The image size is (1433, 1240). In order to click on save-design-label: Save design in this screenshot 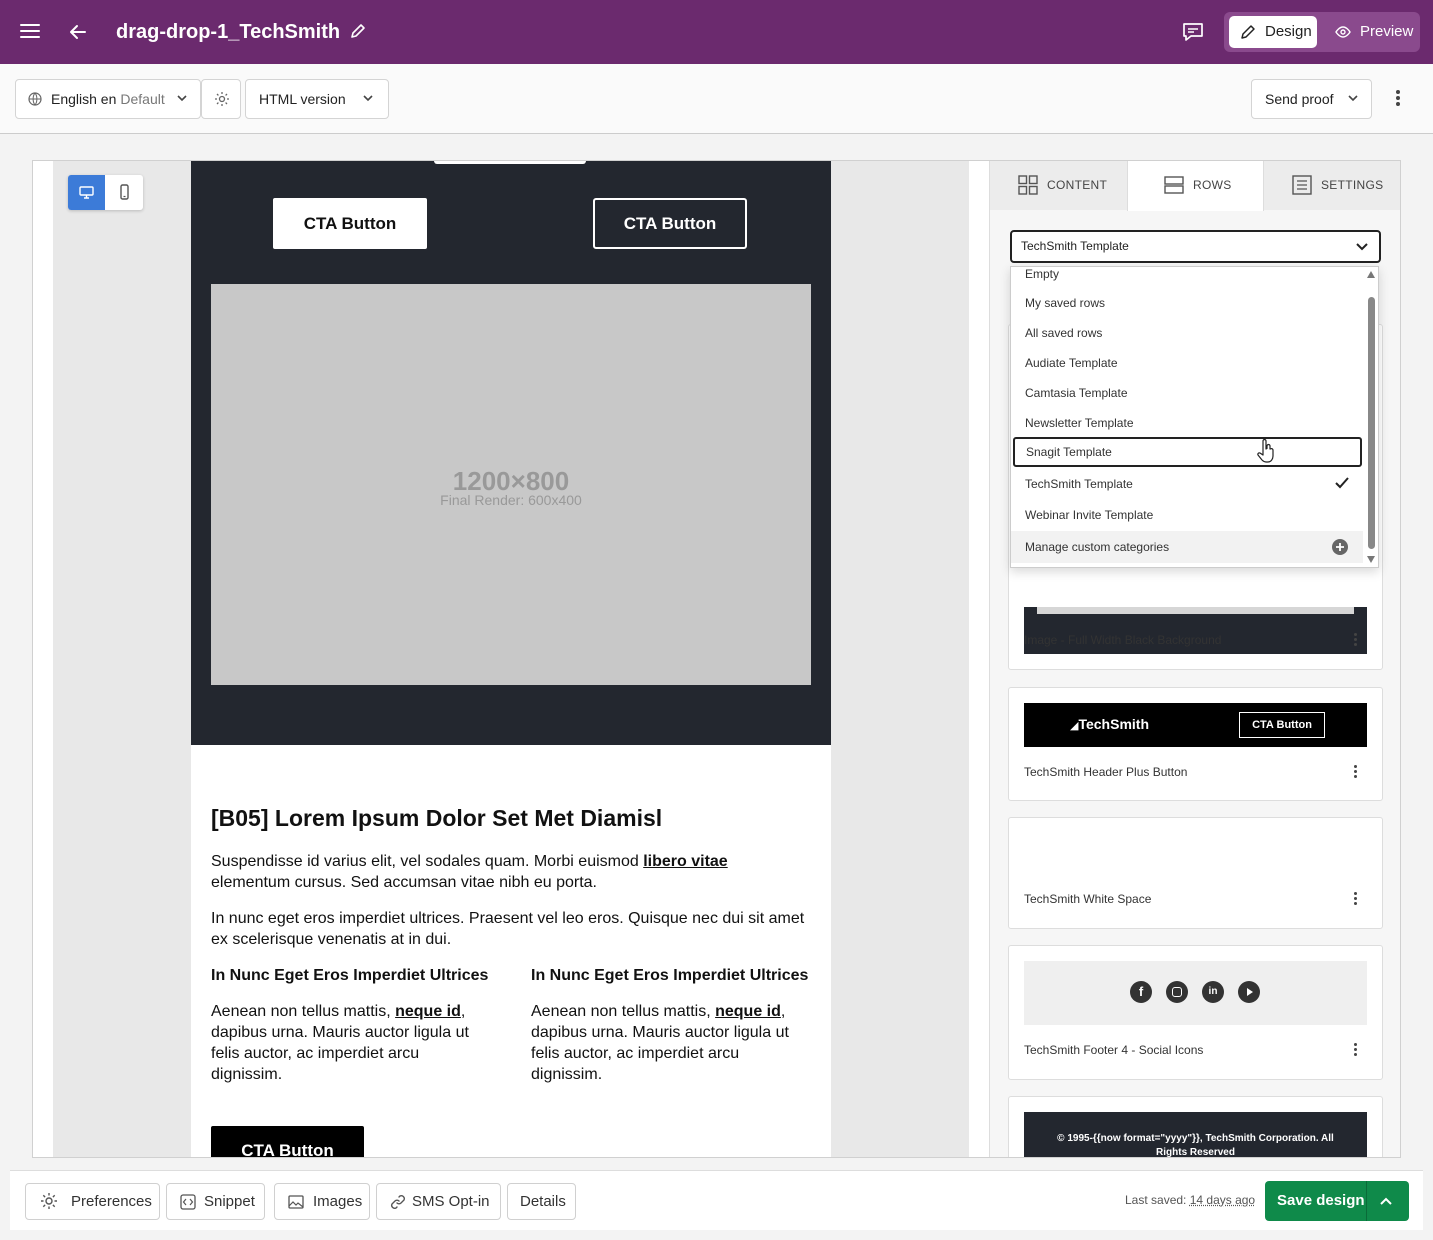, I will do `click(1321, 1200)`.